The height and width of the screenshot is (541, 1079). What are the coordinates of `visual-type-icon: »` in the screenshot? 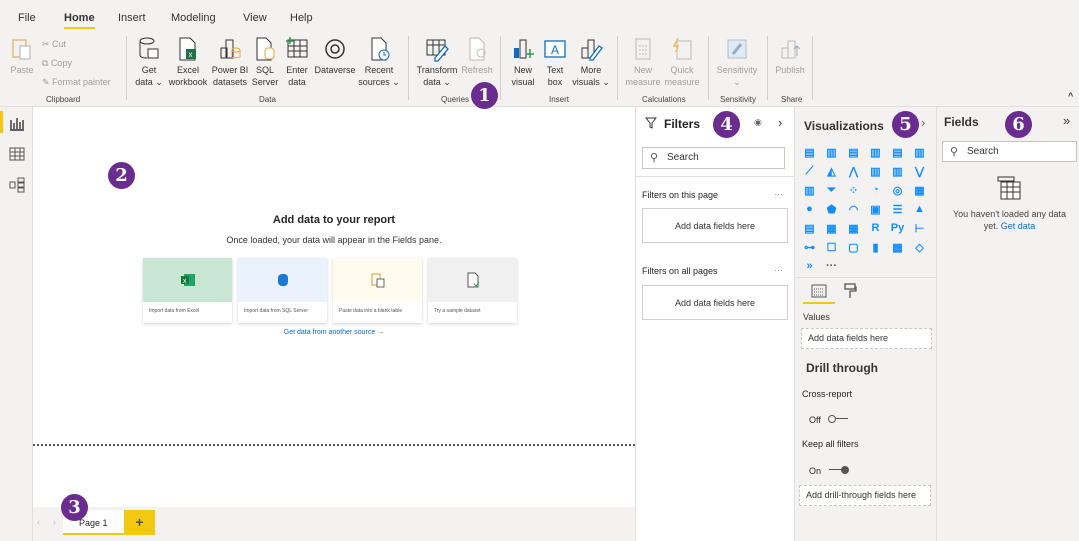 It's located at (809, 266).